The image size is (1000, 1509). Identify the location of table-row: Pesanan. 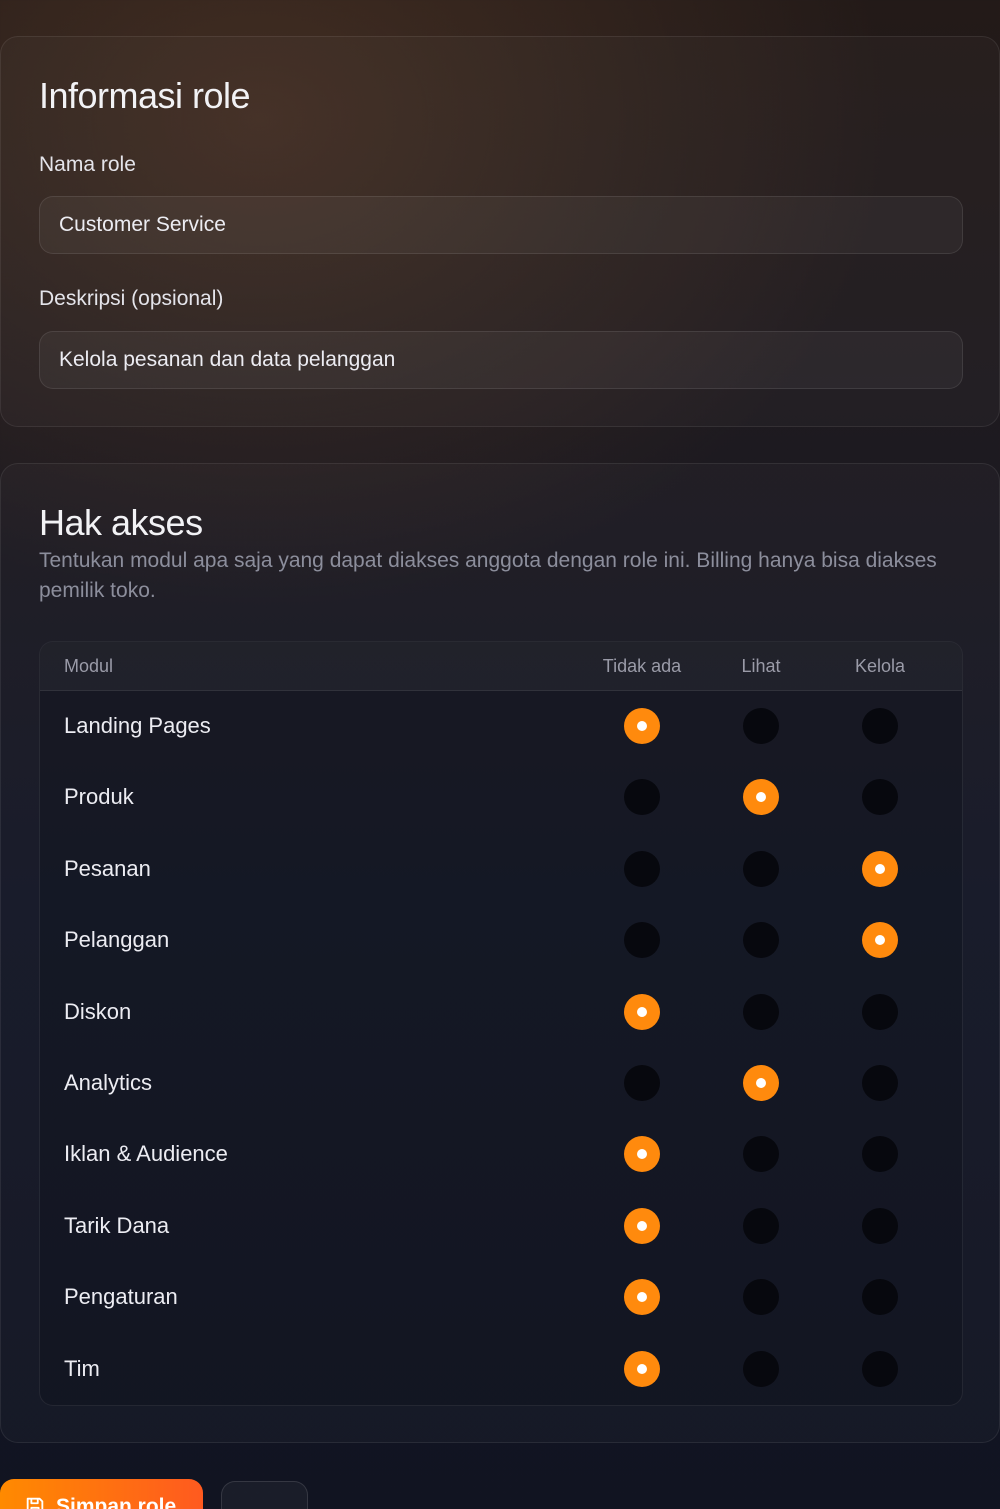
(501, 869).